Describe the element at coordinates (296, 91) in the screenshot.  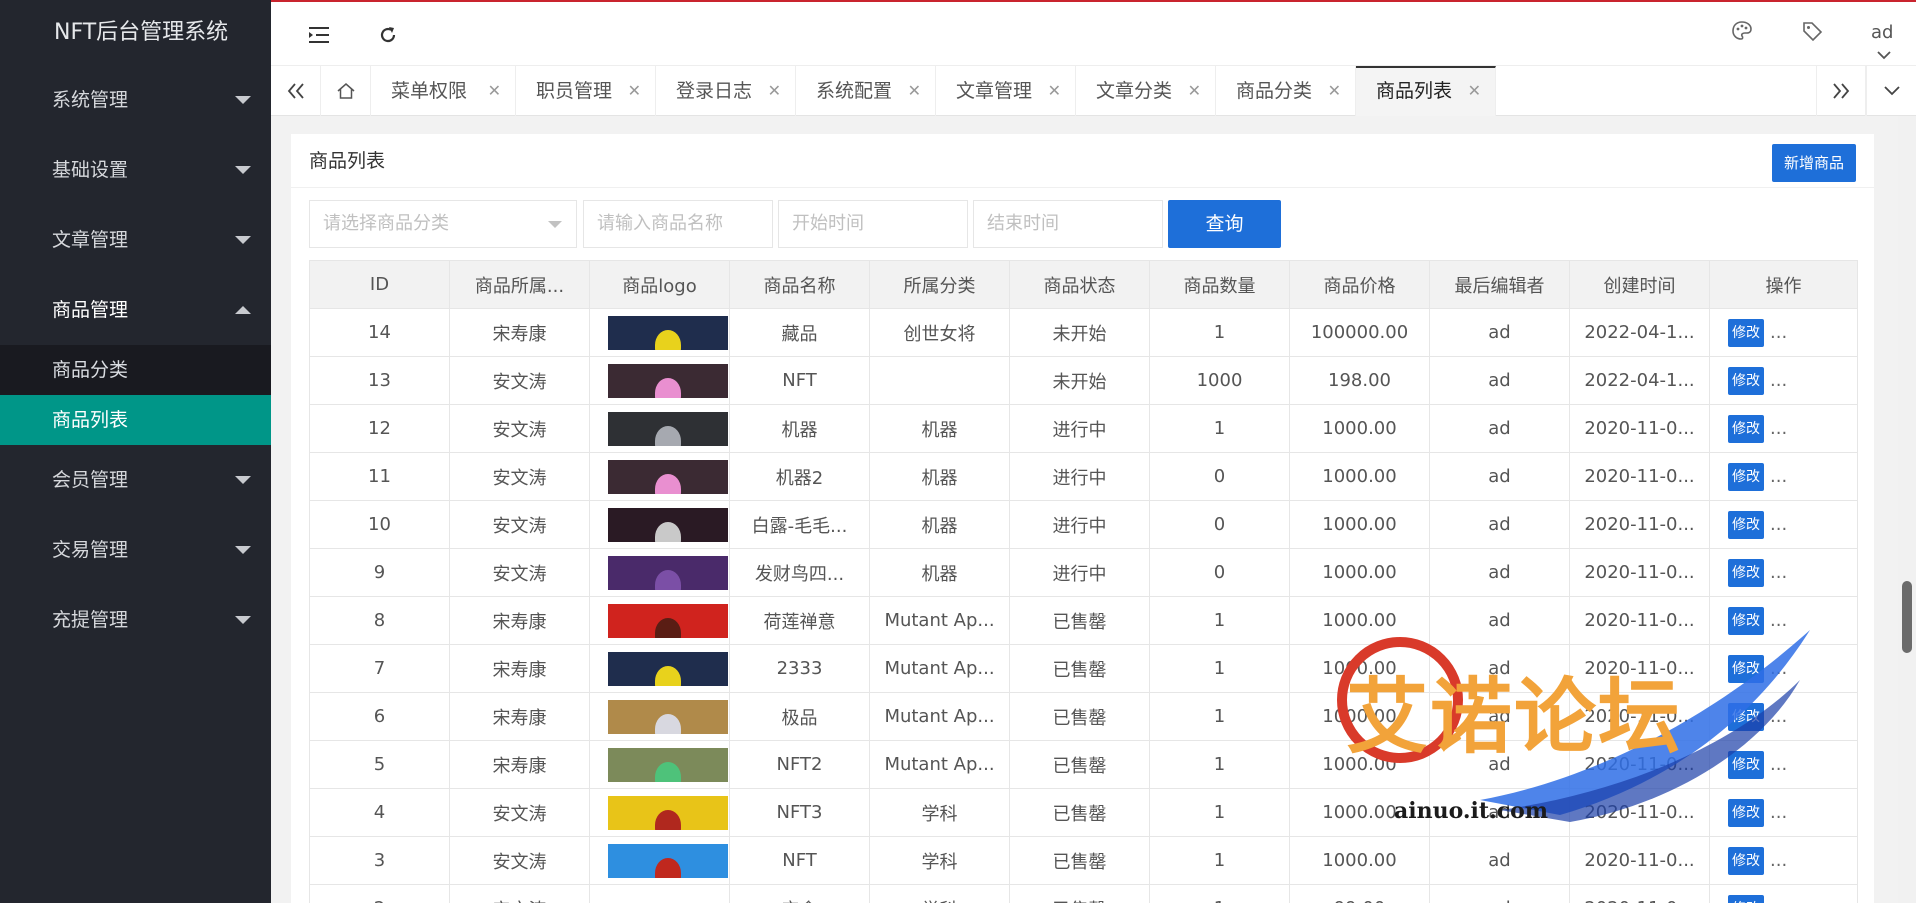
I see `tabs-scroll-left-icon` at that location.